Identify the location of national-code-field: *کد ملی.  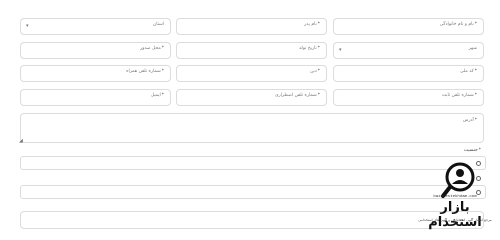
(408, 73).